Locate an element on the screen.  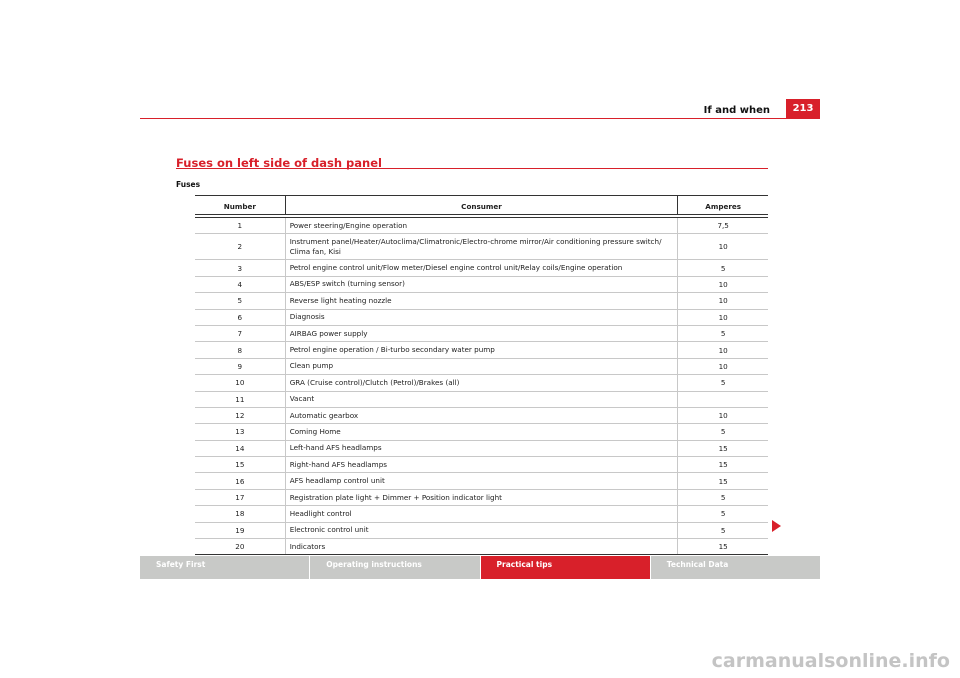
table-row: 20 Indicators 15 is located at coordinates (481, 547).